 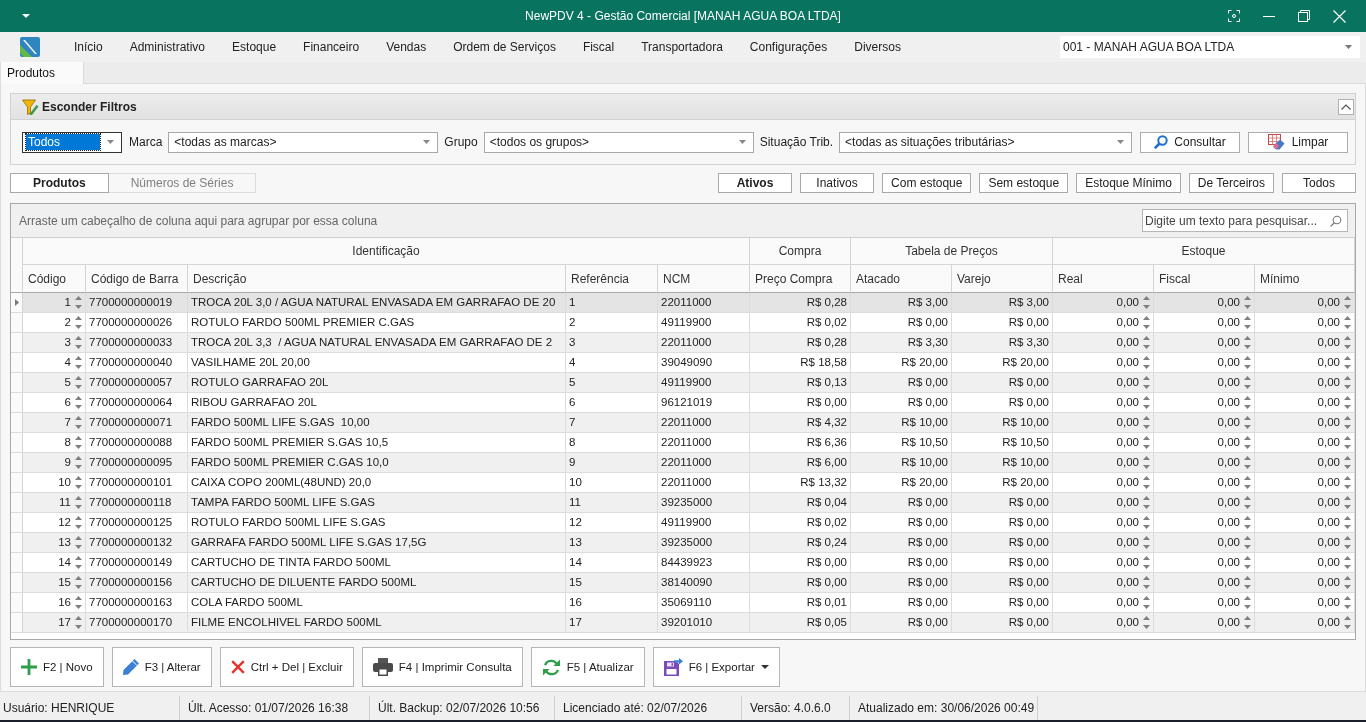 What do you see at coordinates (682, 47) in the screenshot?
I see `menu-item: Transportadora` at bounding box center [682, 47].